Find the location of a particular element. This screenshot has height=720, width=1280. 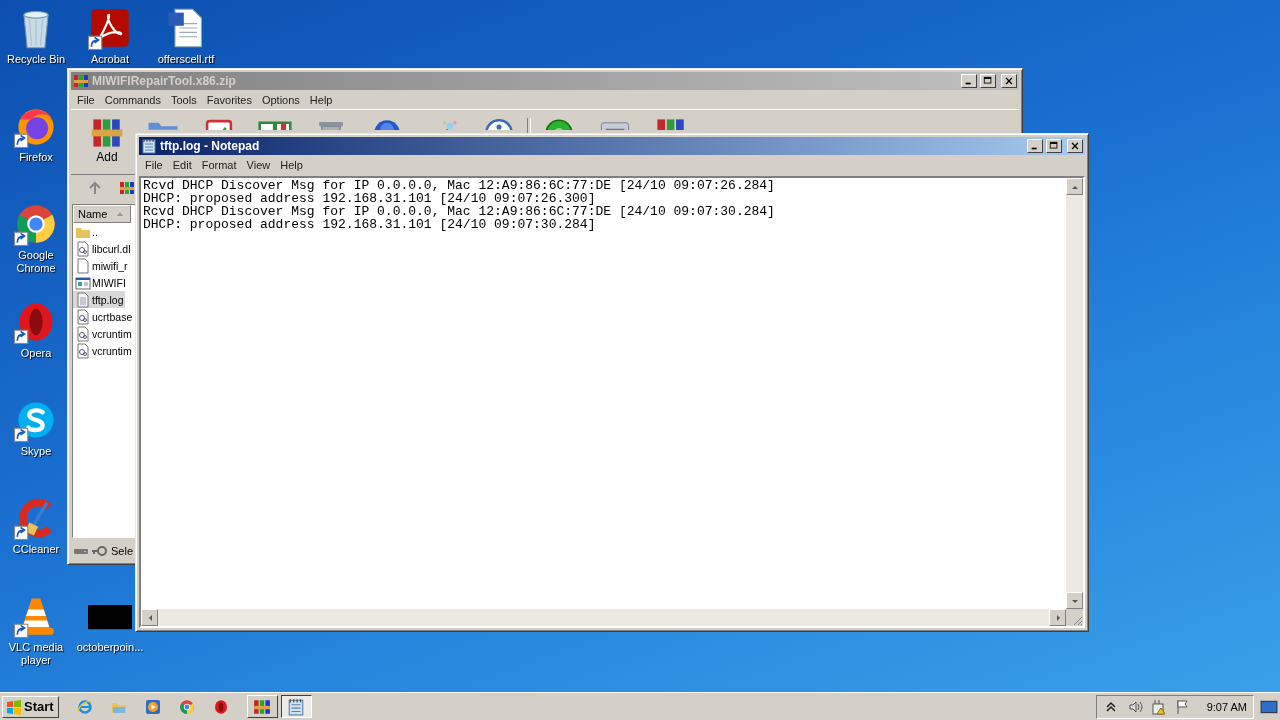

icon-label: Opera is located at coordinates (36, 353).